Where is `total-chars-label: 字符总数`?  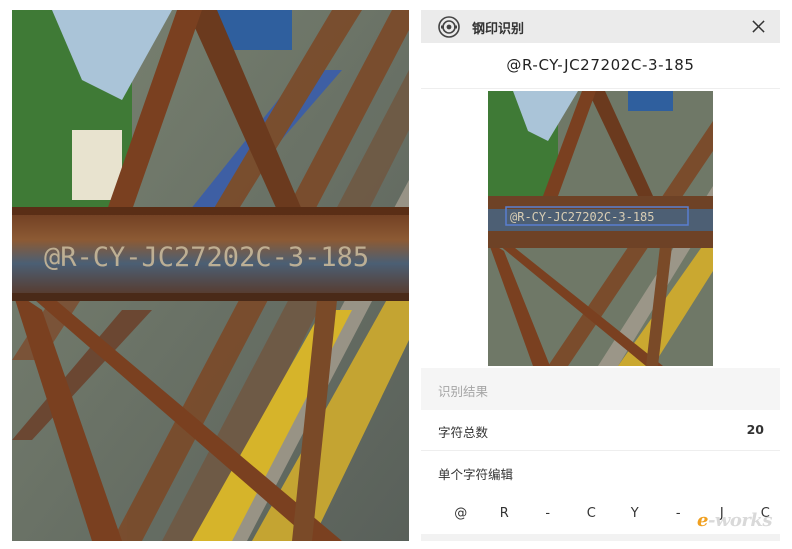 total-chars-label: 字符总数 is located at coordinates (463, 432).